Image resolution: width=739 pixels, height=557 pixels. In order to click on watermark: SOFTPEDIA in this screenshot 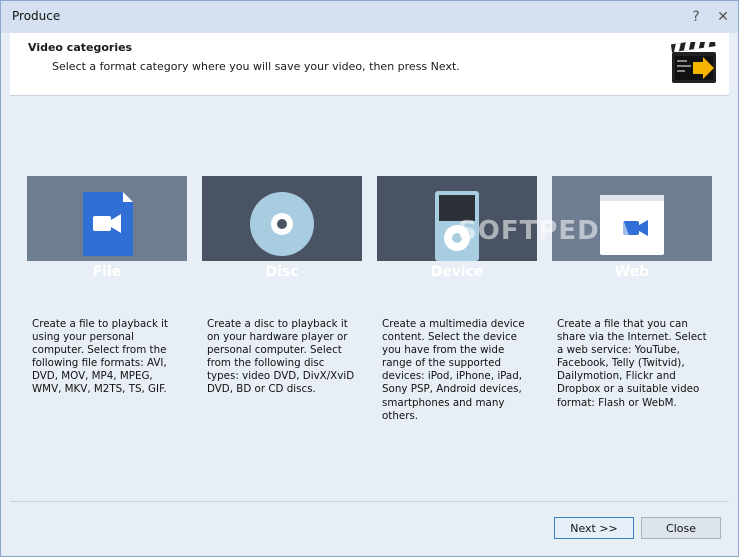, I will do `click(545, 231)`.